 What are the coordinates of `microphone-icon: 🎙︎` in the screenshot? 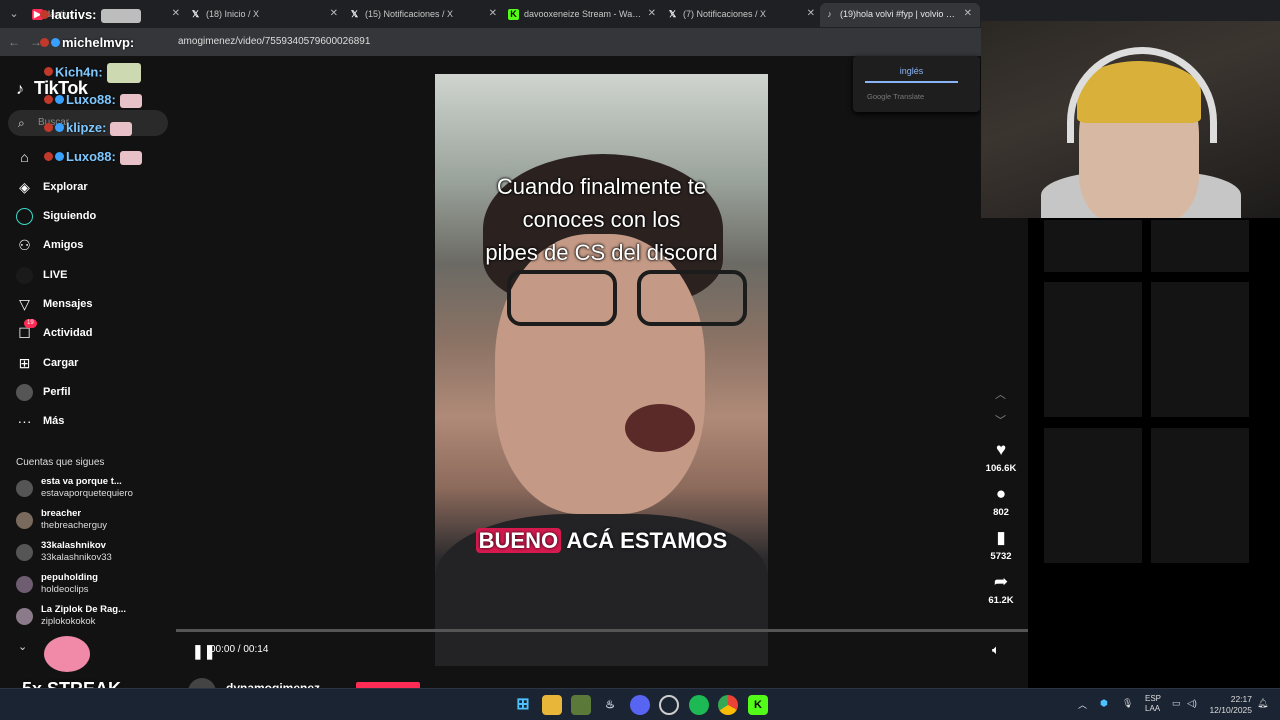 It's located at (1127, 703).